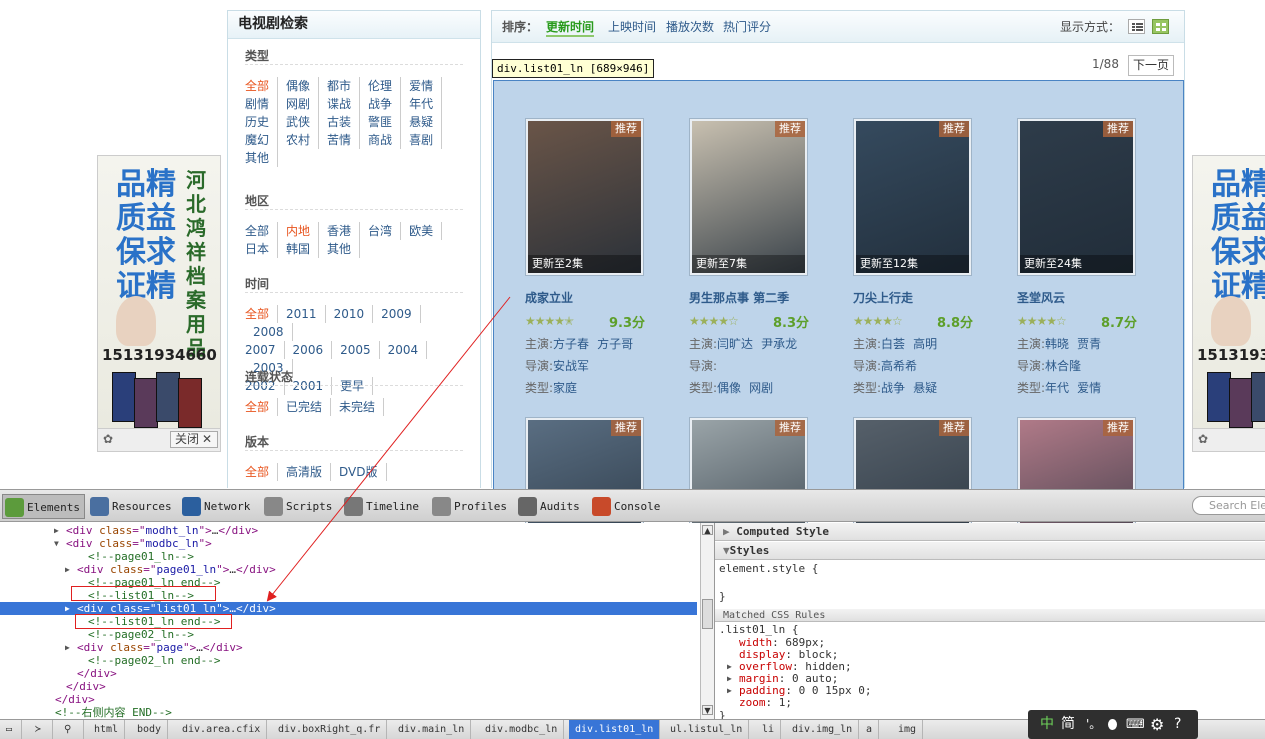 The image size is (1265, 739). Describe the element at coordinates (893, 344) in the screenshot. I see `cast-link: 白荟` at that location.